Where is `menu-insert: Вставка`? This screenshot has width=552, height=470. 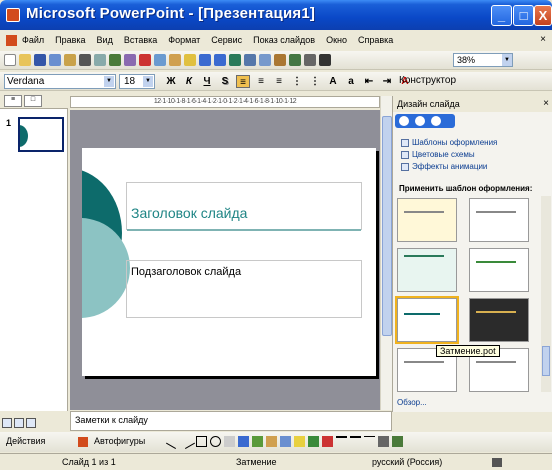 menu-insert: Вставка is located at coordinates (140, 40).